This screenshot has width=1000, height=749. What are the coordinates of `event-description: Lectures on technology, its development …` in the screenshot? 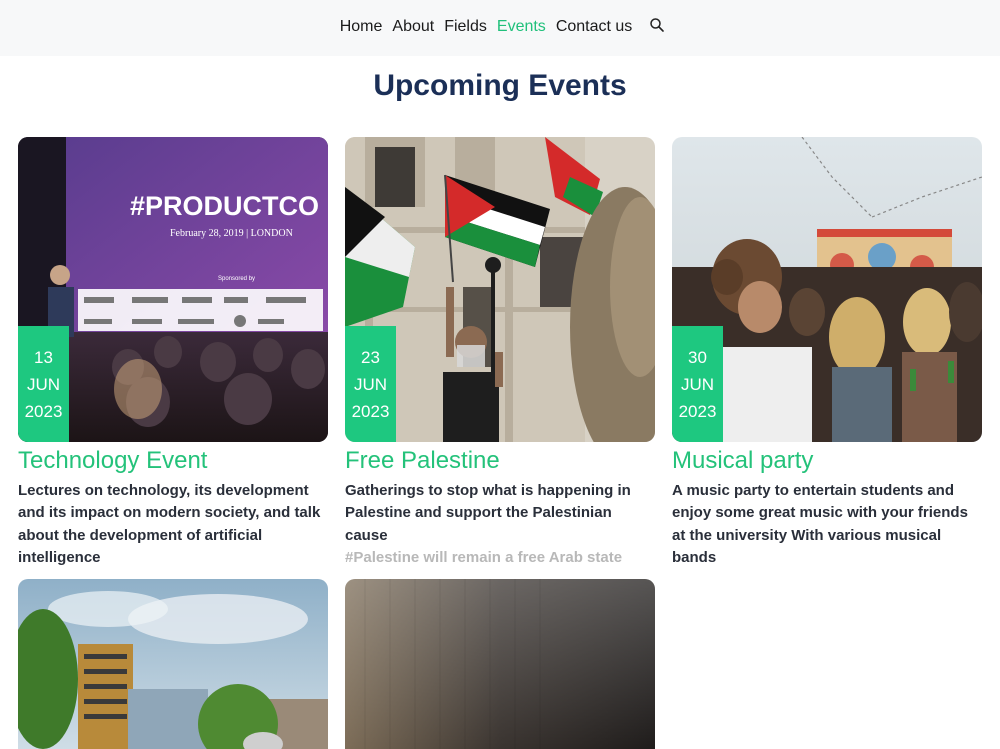 It's located at (169, 524).